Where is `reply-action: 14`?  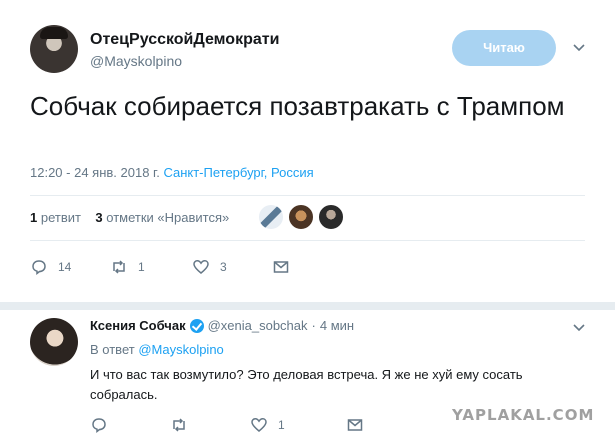
reply-action: 14 is located at coordinates (50, 267).